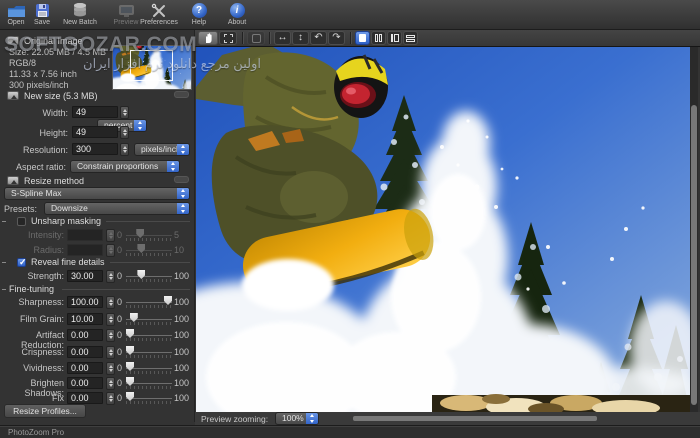 This screenshot has height=438, width=700. I want to click on help-icon: ?, so click(199, 9).